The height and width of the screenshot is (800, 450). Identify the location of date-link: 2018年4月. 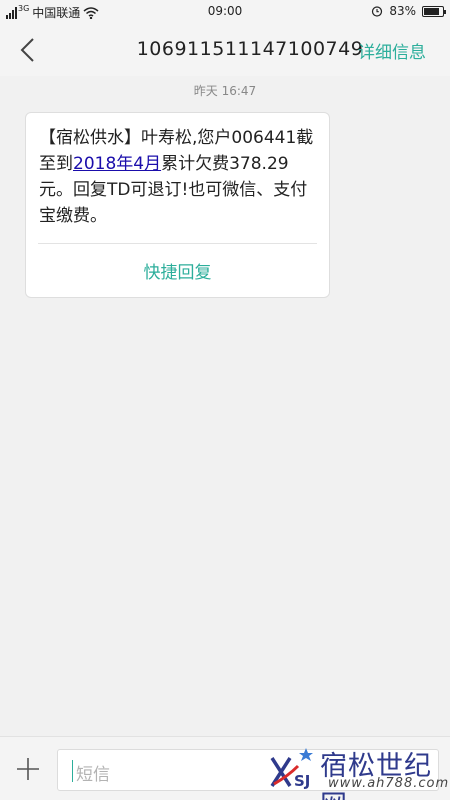
(117, 164).